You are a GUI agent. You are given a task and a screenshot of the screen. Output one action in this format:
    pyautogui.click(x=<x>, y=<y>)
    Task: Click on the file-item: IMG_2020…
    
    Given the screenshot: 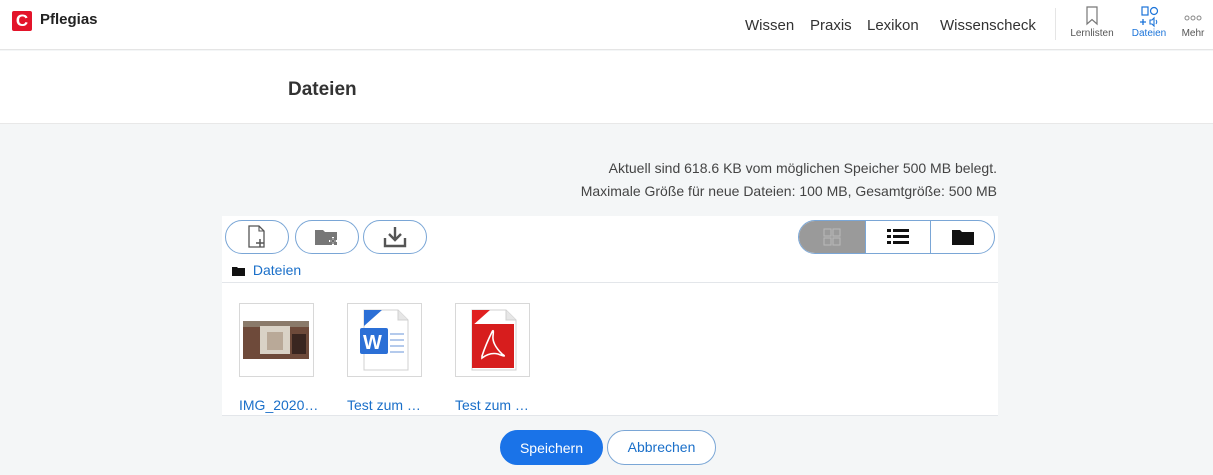 What is the action you would take?
    pyautogui.click(x=278, y=358)
    